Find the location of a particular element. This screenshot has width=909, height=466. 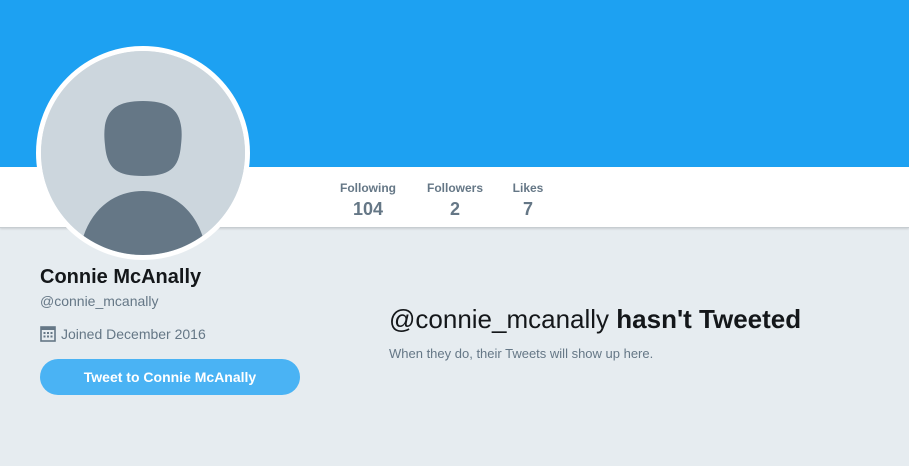

tweet-to-button: Tweet to Connie McAnally is located at coordinates (170, 377).